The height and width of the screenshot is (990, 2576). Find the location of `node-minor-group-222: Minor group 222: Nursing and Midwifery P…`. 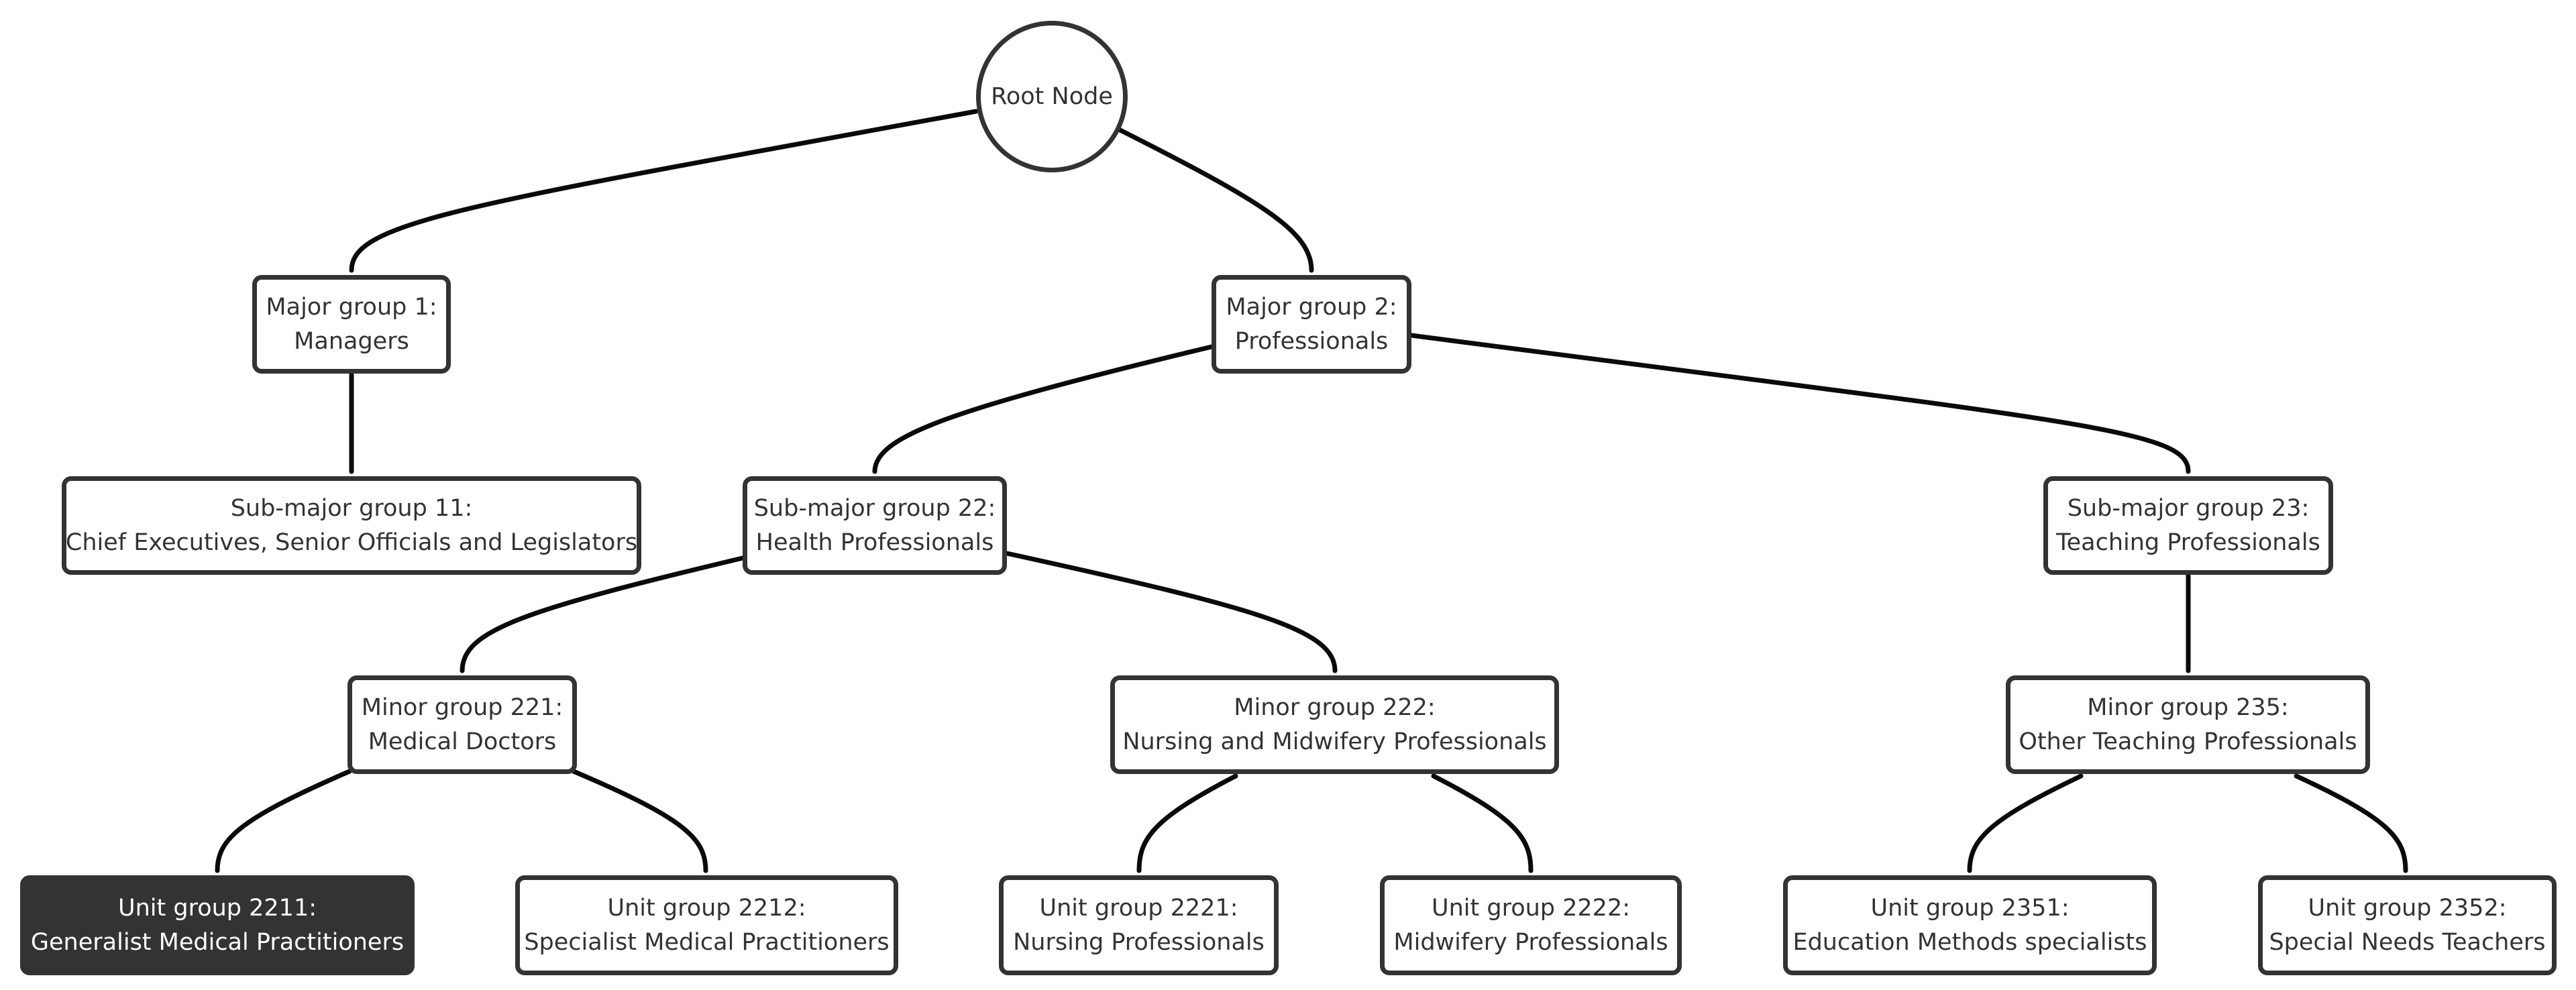

node-minor-group-222: Minor group 222: Nursing and Midwifery P… is located at coordinates (1334, 725).